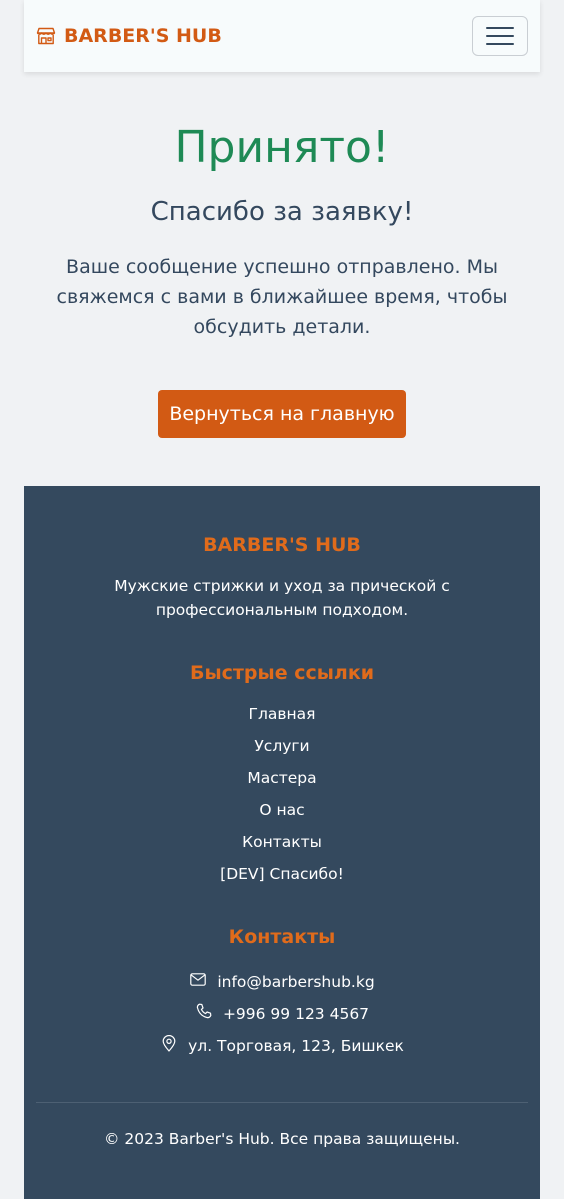 The height and width of the screenshot is (1199, 564). I want to click on contact-address-text: ул. Торговая, 123, Бишкек, so click(296, 1046).